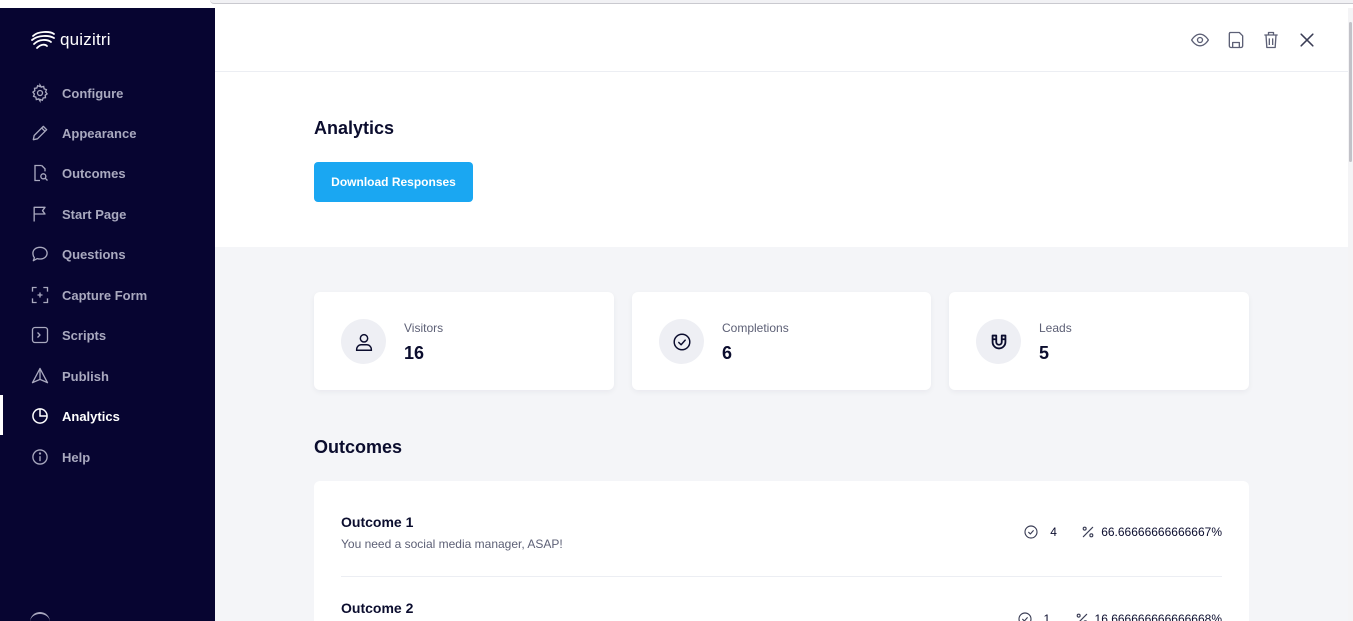  I want to click on sidebar-item-help: Help, so click(107, 457).